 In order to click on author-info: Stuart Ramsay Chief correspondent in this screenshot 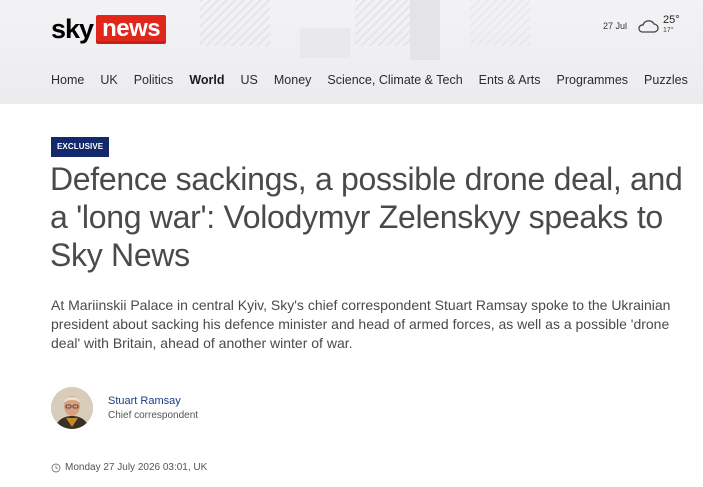, I will do `click(153, 408)`.